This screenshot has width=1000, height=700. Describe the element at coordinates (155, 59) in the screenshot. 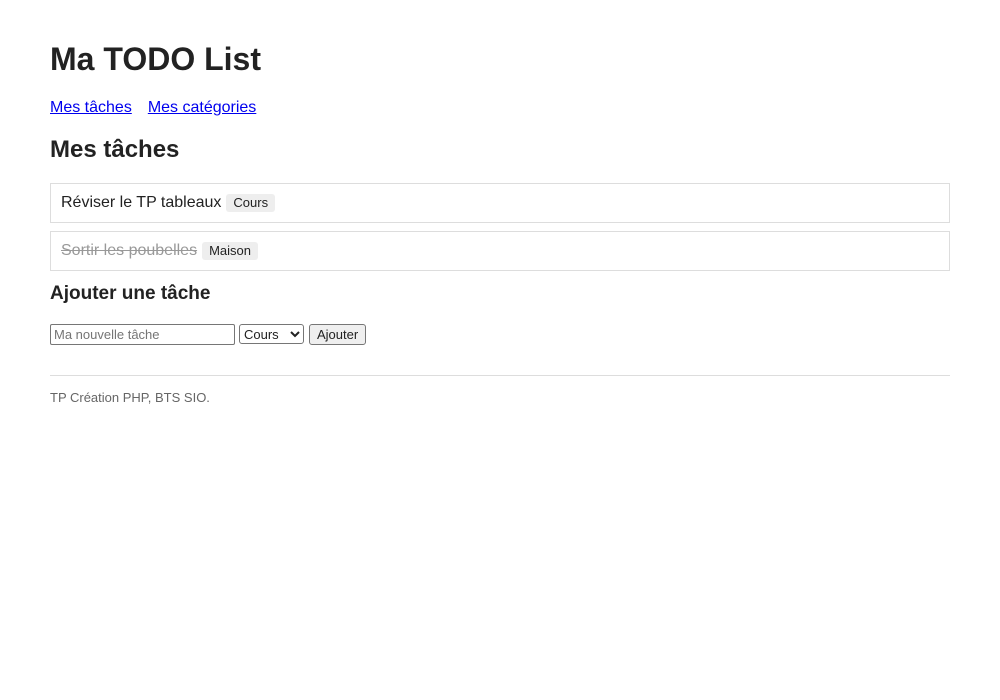

I see `page-title: Ma TODO List` at that location.